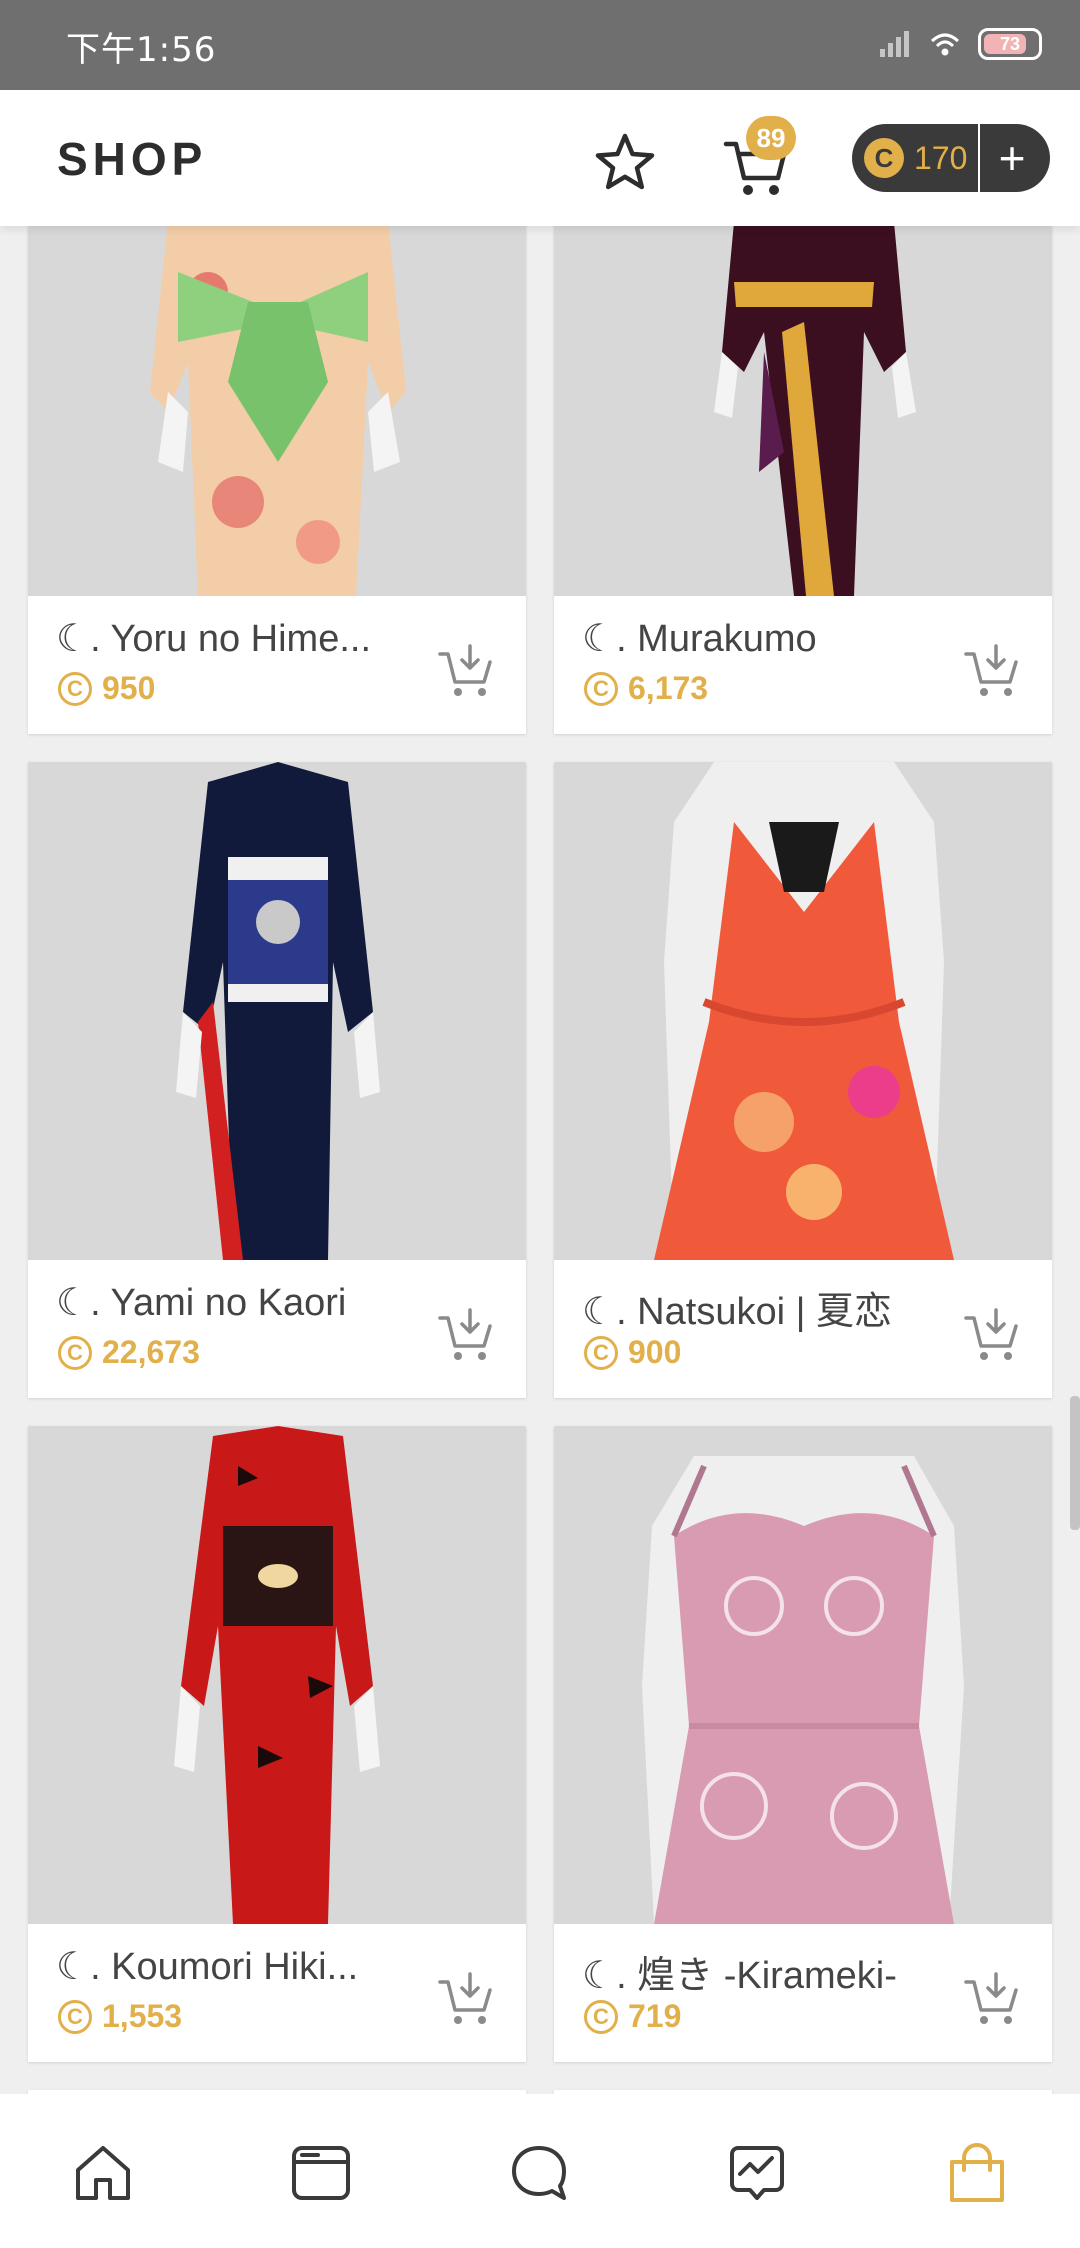 The height and width of the screenshot is (2248, 1080). I want to click on price-value: 900, so click(655, 1352).